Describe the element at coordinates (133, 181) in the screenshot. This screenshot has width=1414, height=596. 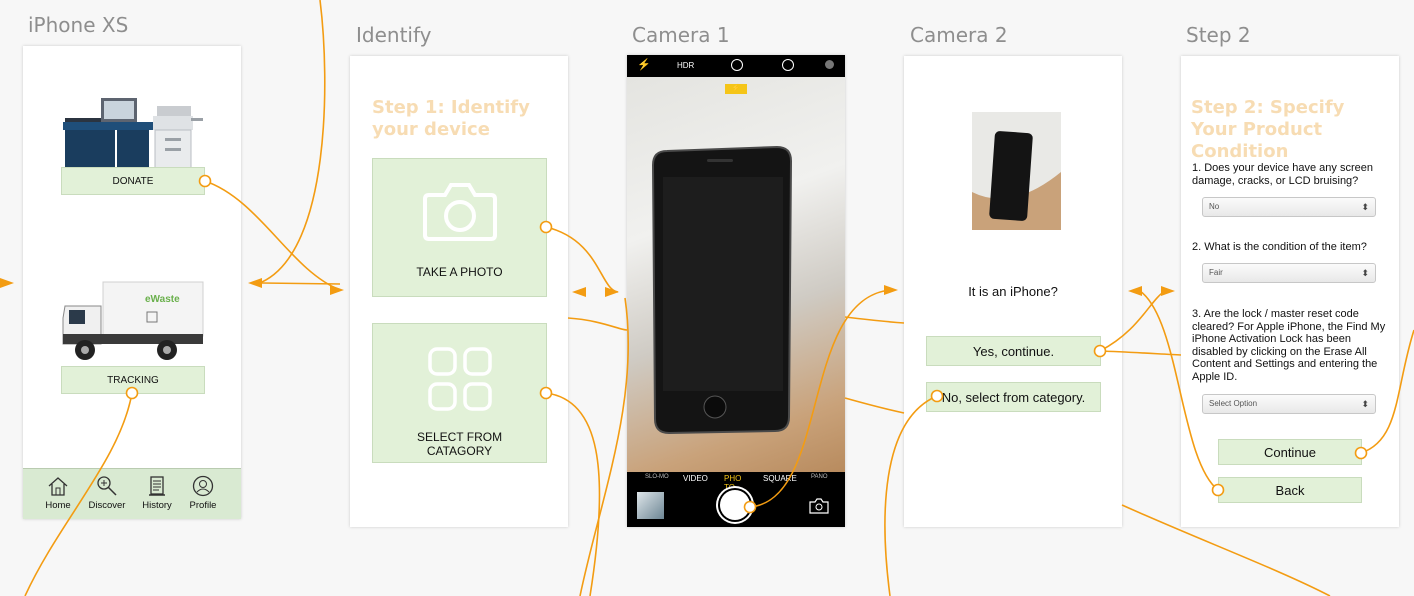
I see `donate-button: DONATE` at that location.